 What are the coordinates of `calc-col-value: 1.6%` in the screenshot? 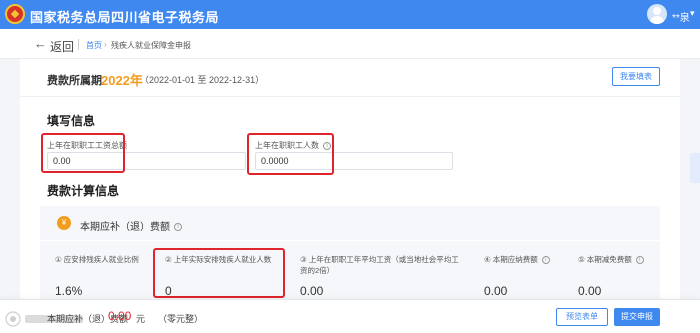 It's located at (69, 291).